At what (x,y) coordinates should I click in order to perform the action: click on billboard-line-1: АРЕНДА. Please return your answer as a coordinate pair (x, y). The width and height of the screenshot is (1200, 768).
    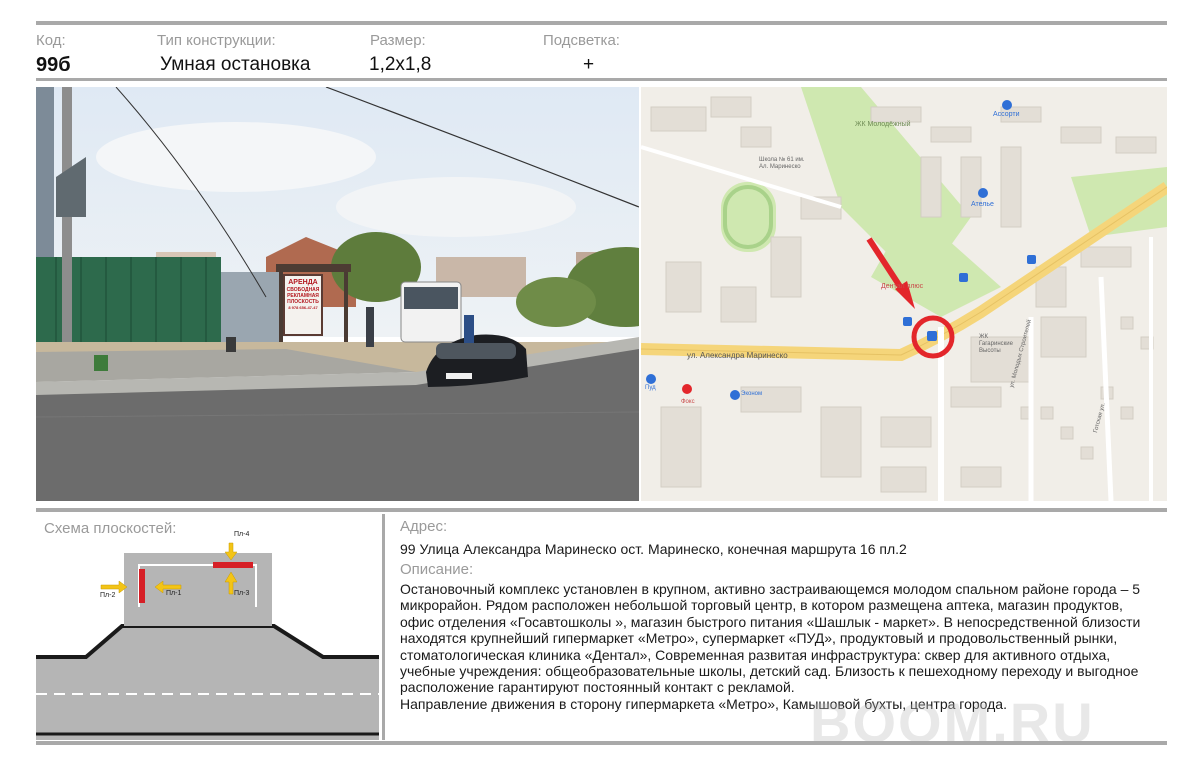
    Looking at the image, I should click on (303, 282).